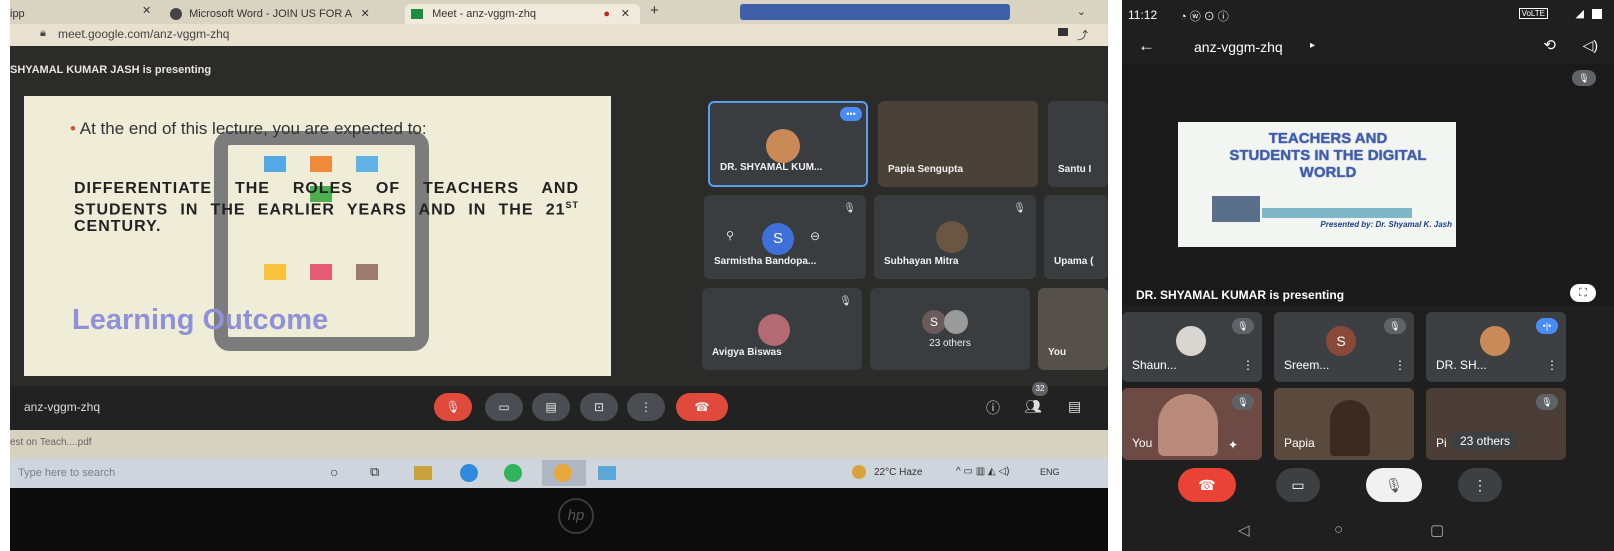  Describe the element at coordinates (1437, 530) in the screenshot. I see `recents-nav-icon: ▢` at that location.